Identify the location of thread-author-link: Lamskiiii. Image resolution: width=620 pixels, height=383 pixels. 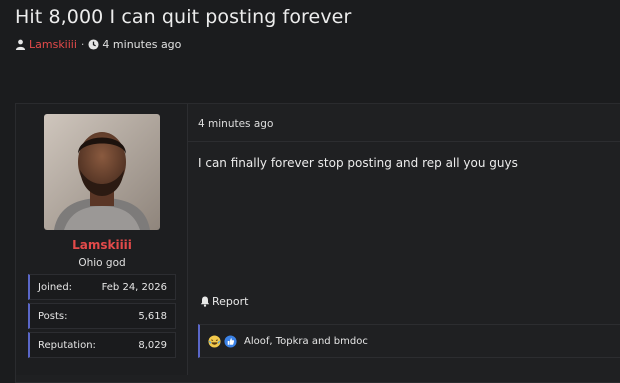
(53, 44).